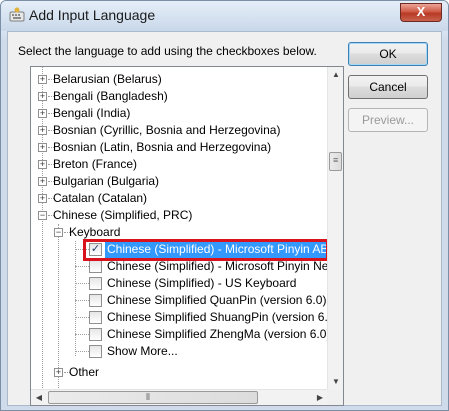  I want to click on annotation-highlight, so click(205, 250).